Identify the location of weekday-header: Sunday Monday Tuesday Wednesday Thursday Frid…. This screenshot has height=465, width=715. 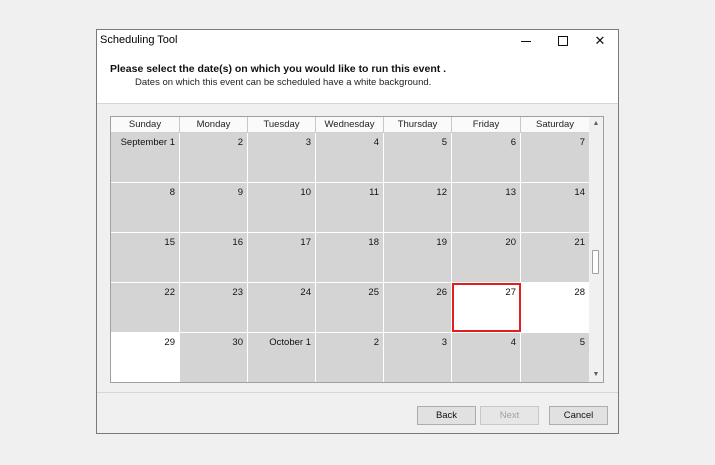
(350, 125).